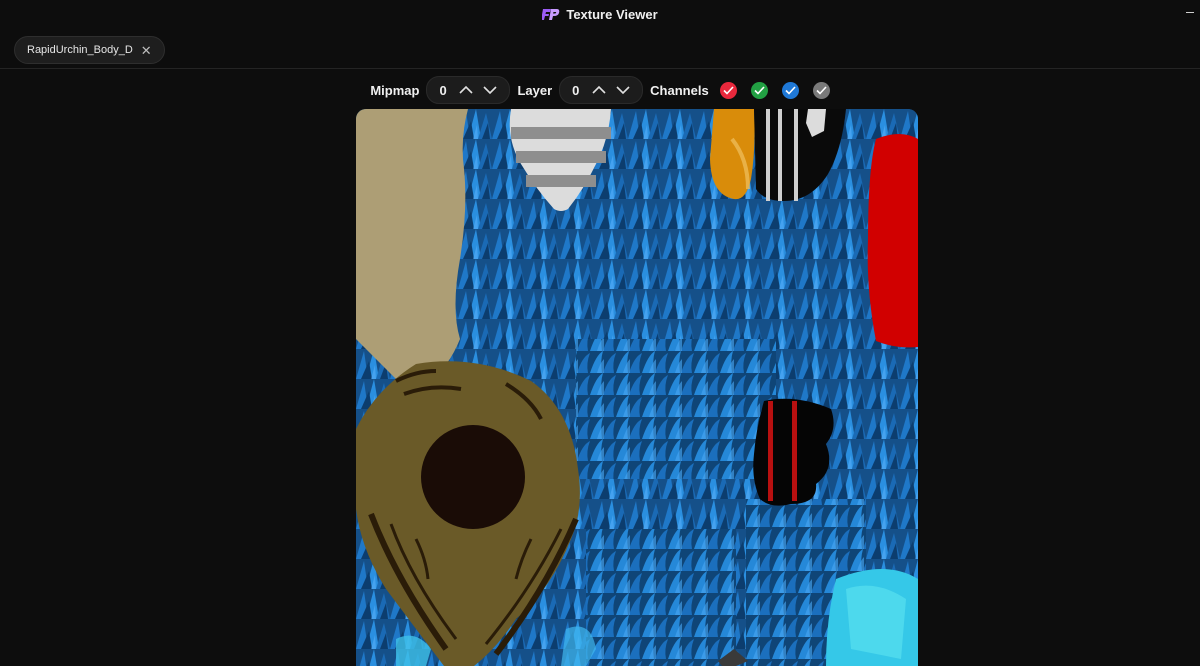 This screenshot has height=666, width=1200. I want to click on red-channel-toggle, so click(728, 90).